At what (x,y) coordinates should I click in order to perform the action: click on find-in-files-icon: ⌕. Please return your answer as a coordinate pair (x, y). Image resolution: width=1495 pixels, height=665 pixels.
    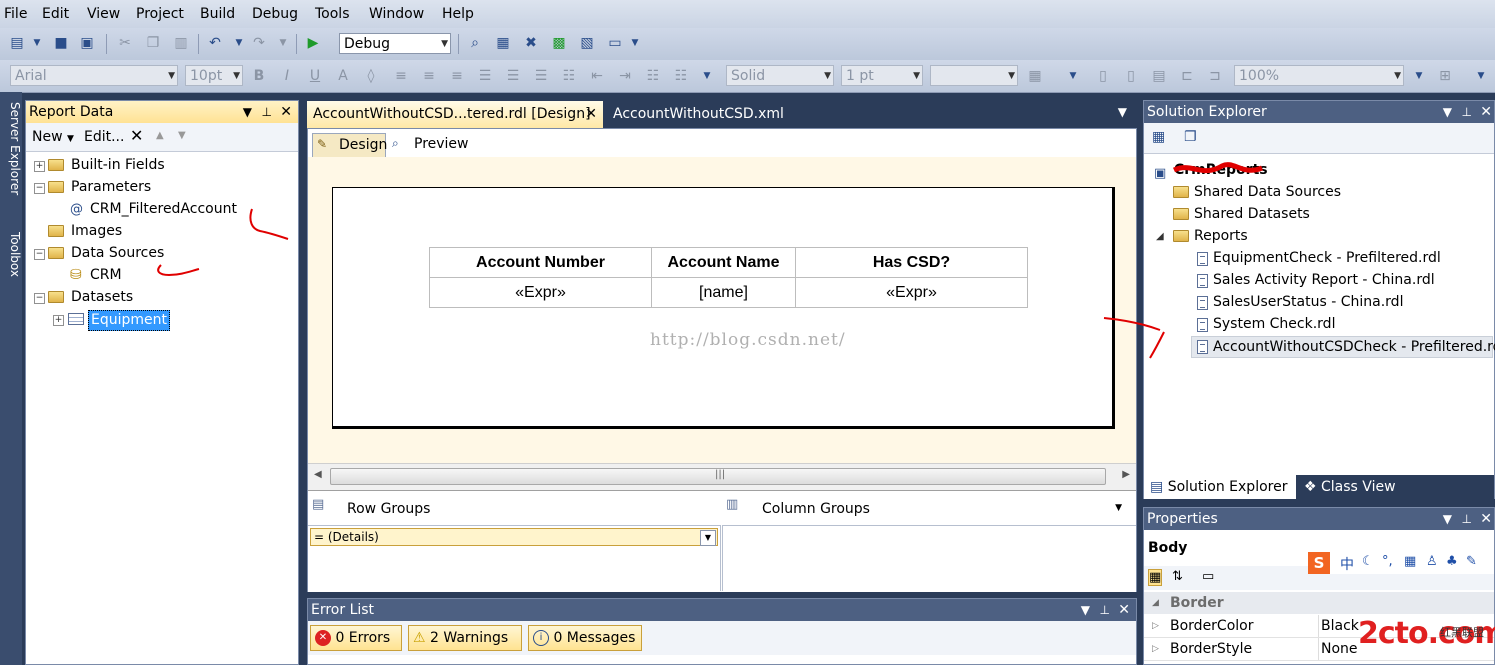
    Looking at the image, I should click on (475, 43).